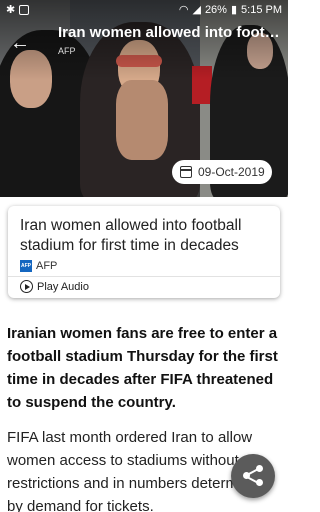 This screenshot has width=320, height=512. What do you see at coordinates (253, 476) in the screenshot?
I see `share-button` at bounding box center [253, 476].